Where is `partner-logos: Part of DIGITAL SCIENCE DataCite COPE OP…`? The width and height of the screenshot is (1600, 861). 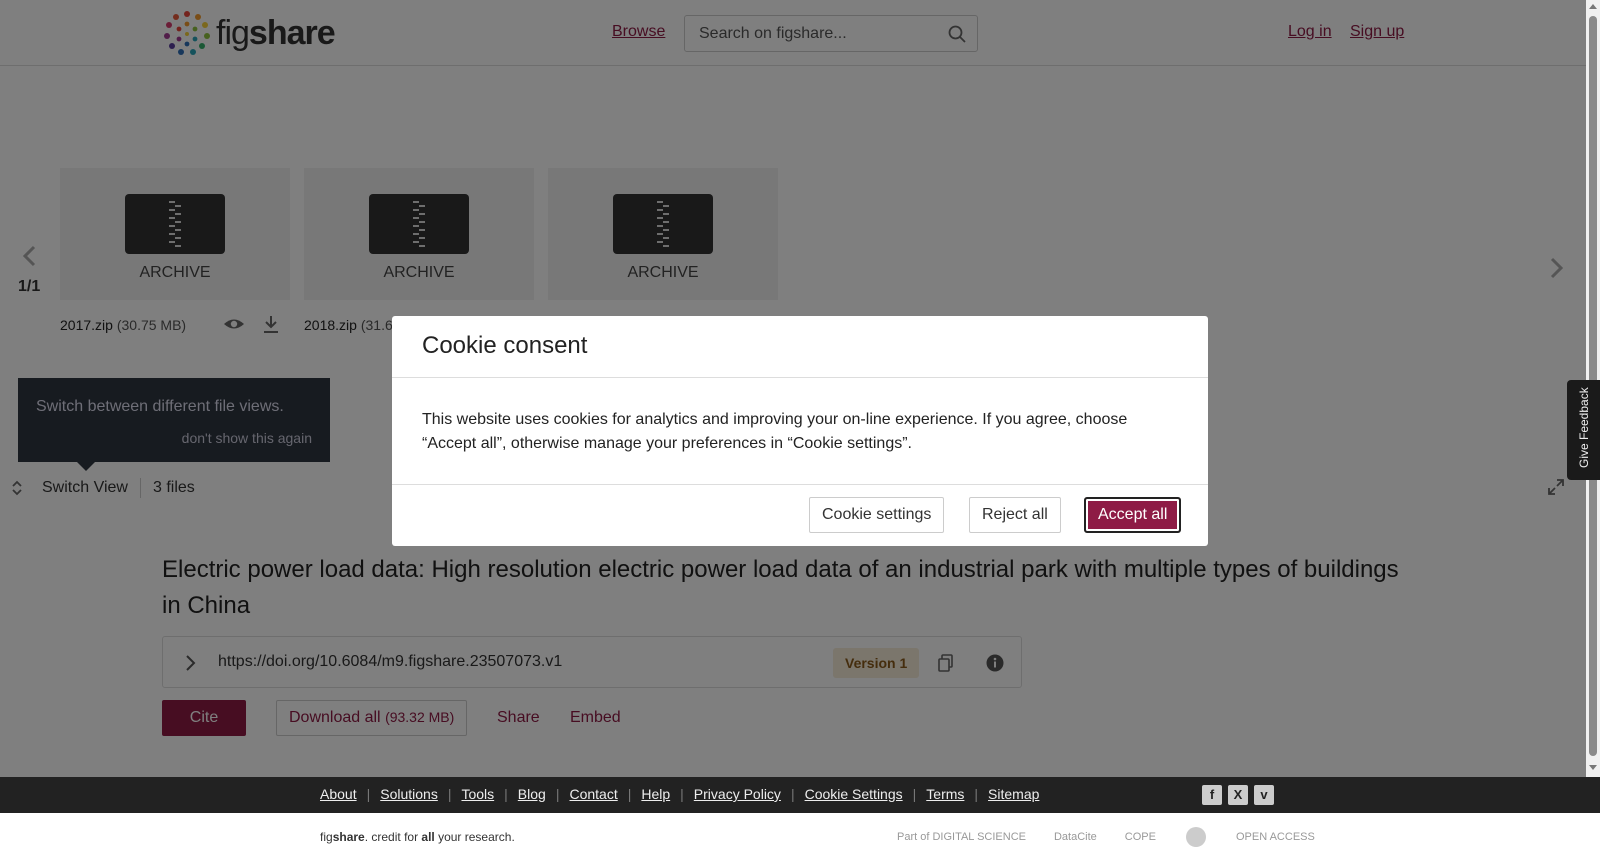
partner-logos: Part of DIGITAL SCIENCE DataCite COPE OP… is located at coordinates (1106, 837).